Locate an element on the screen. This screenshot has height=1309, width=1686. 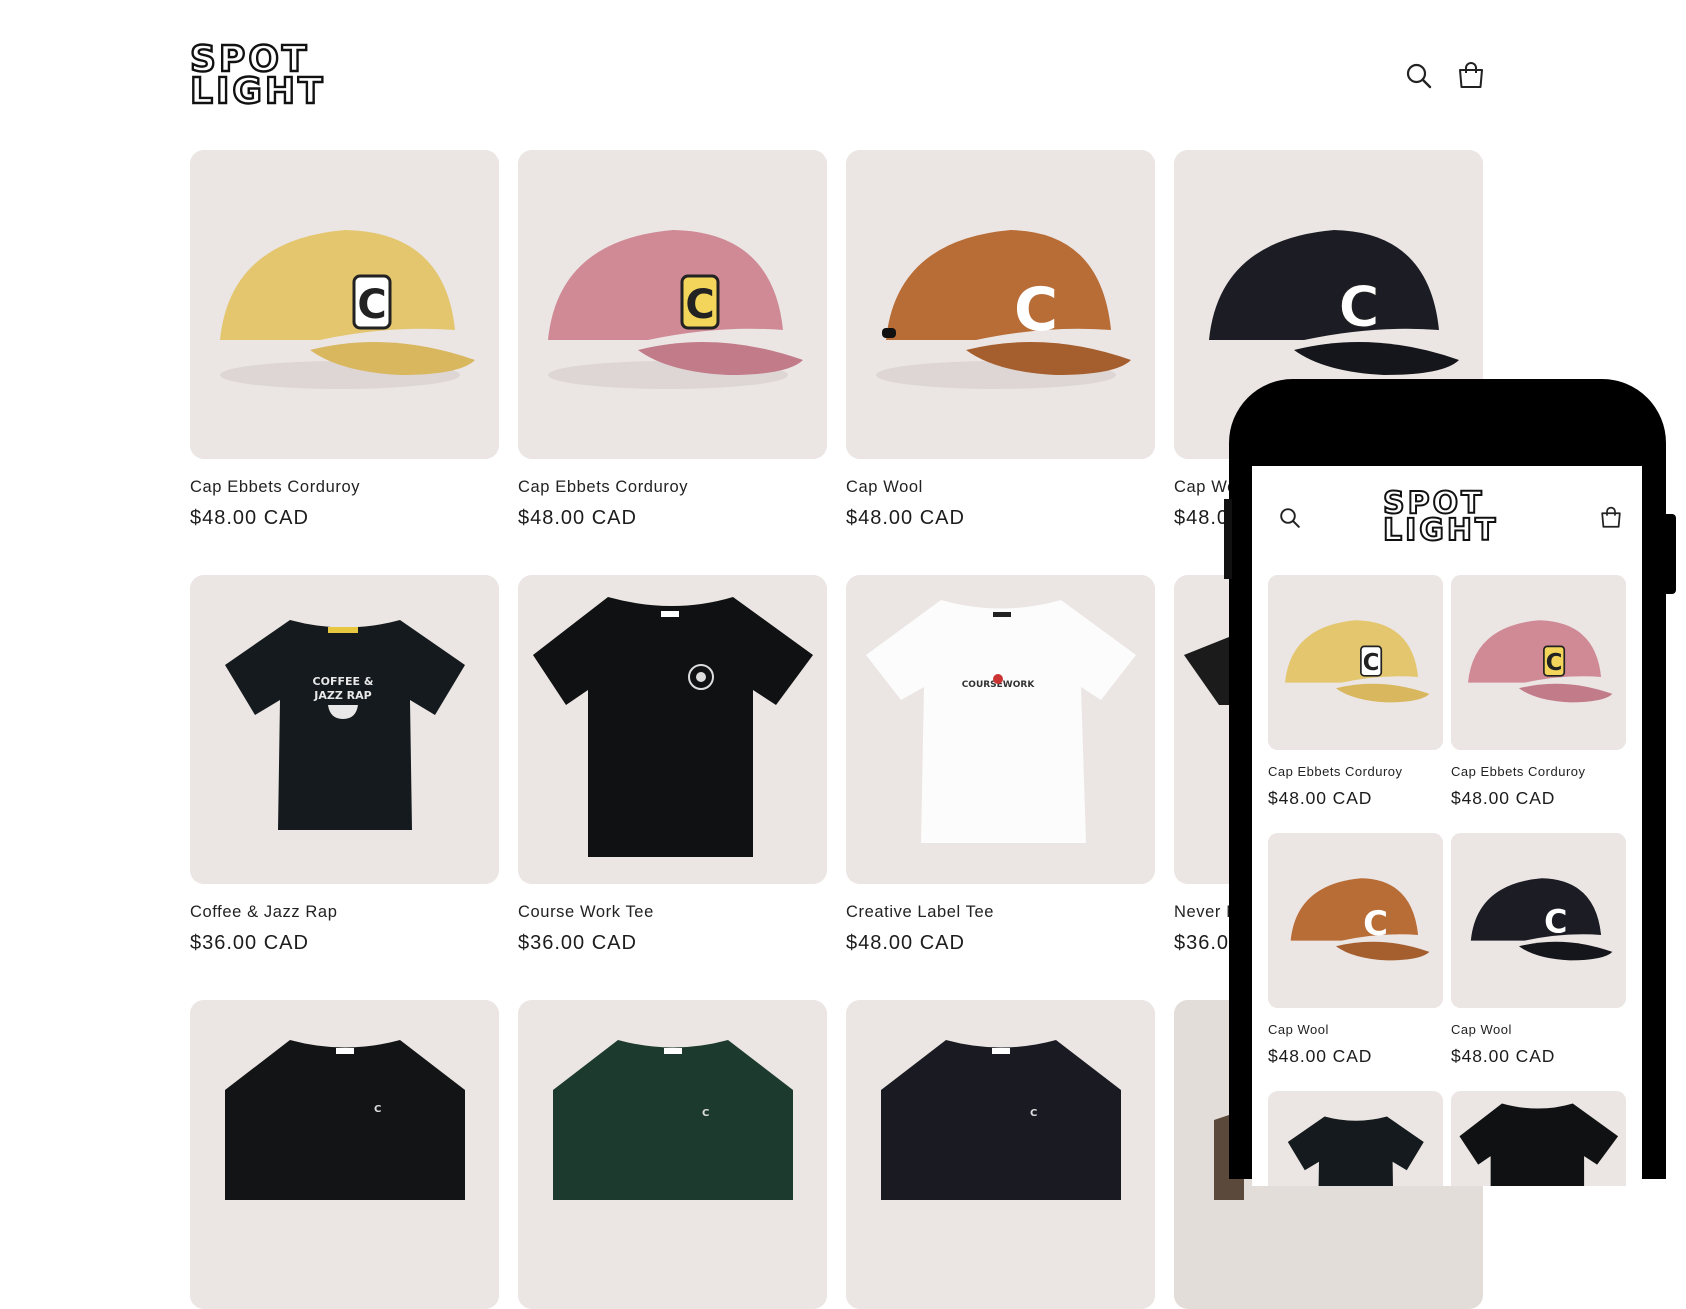
product-card: Course Work Tee $36.00 CAD is located at coordinates (672, 765).